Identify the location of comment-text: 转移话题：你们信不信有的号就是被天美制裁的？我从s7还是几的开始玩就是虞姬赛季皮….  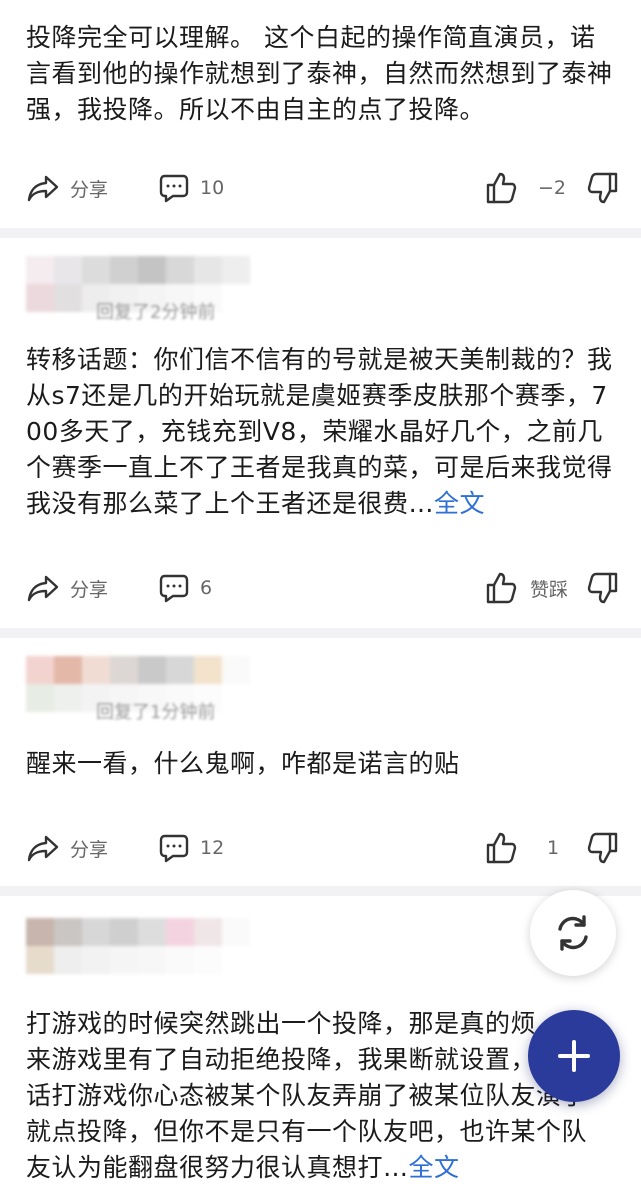
(322, 432).